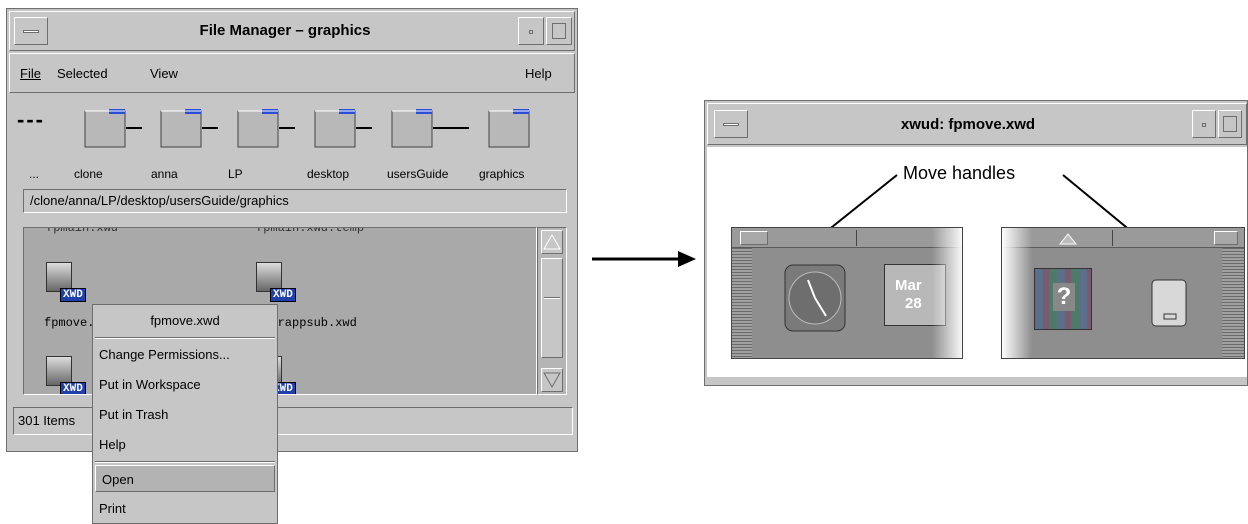 This screenshot has height=524, width=1248. I want to click on scroll-thumb, so click(552, 308).